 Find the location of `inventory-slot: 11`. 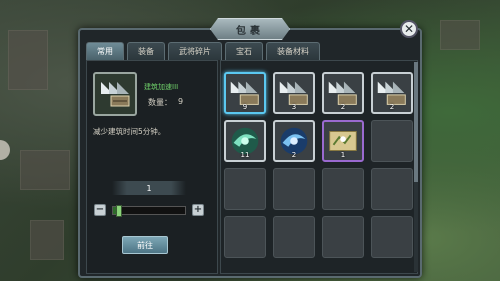

inventory-slot: 11 is located at coordinates (245, 141).